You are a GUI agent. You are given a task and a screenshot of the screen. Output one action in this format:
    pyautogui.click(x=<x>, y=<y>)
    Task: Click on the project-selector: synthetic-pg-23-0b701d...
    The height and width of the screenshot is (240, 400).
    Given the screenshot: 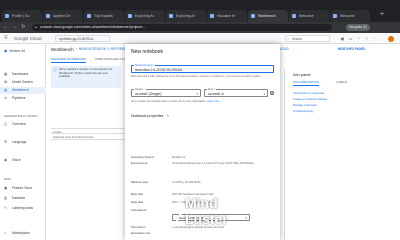 What is the action you would take?
    pyautogui.click(x=82, y=38)
    